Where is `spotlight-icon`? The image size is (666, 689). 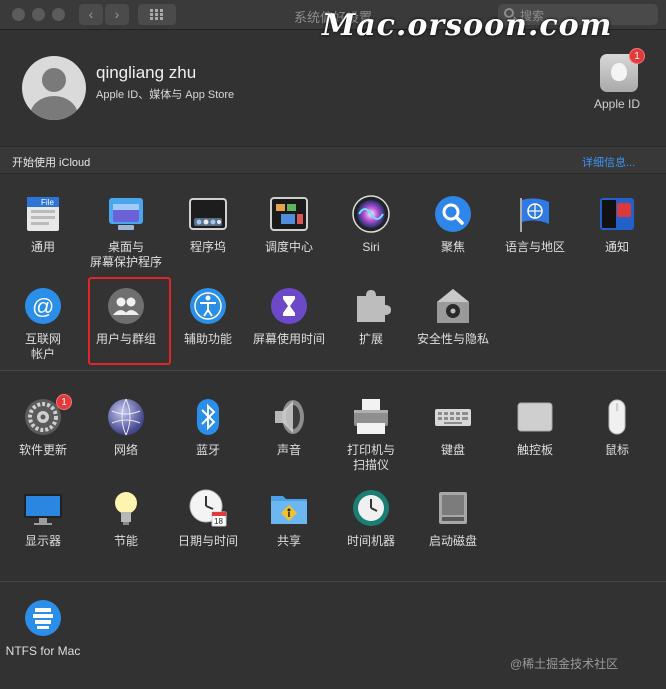 spotlight-icon is located at coordinates (453, 214).